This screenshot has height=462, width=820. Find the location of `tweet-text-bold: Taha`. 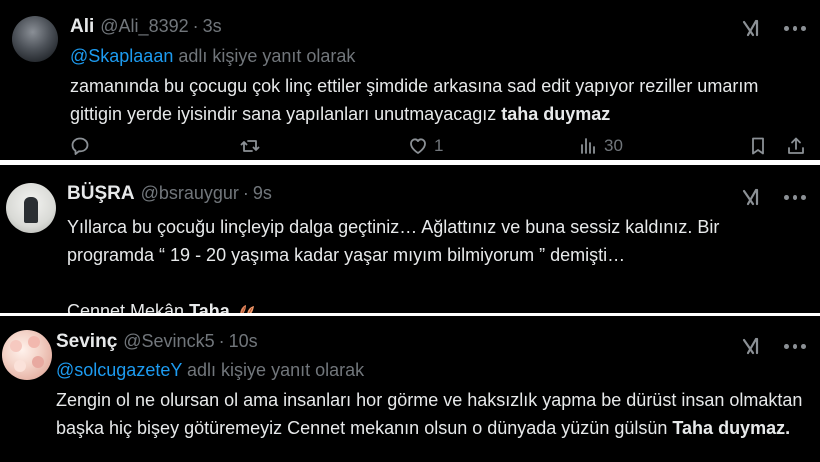

tweet-text-bold: Taha is located at coordinates (209, 307).